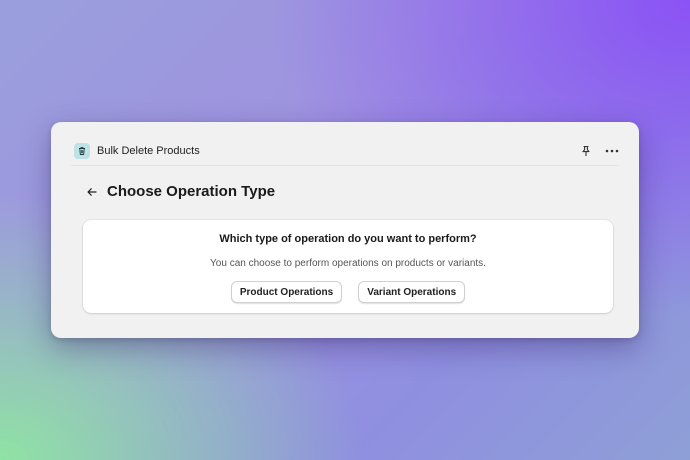  I want to click on trash-icon, so click(82, 151).